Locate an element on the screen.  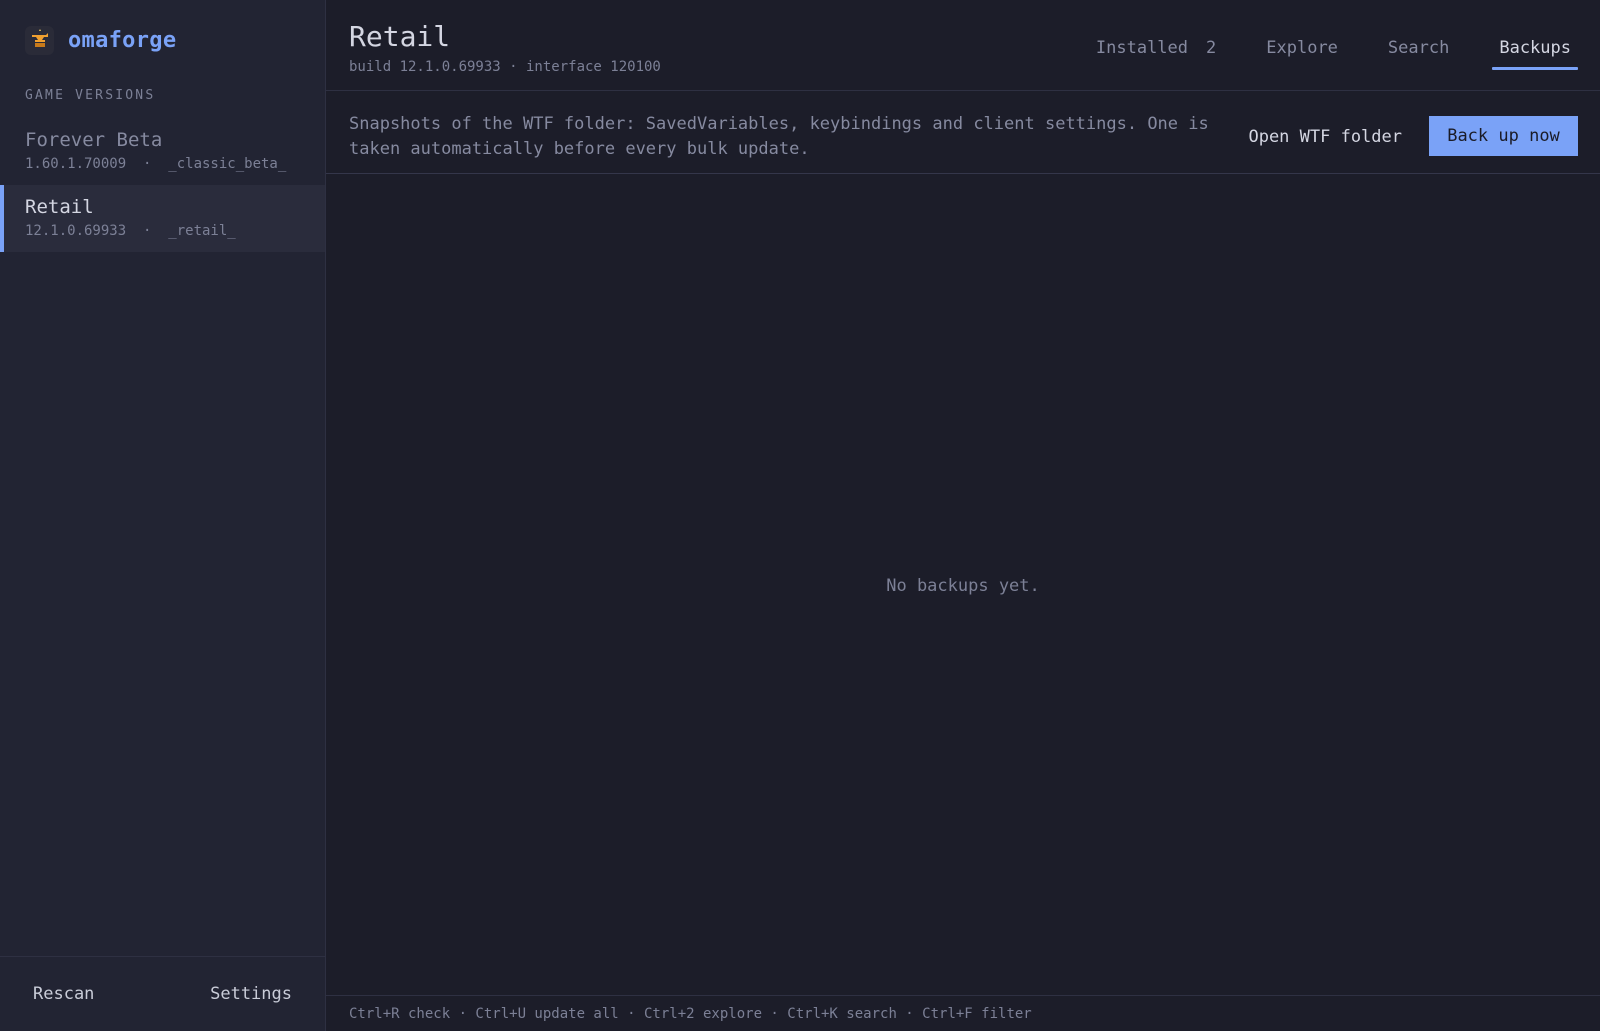
tab-label: Installed is located at coordinates (1142, 48).